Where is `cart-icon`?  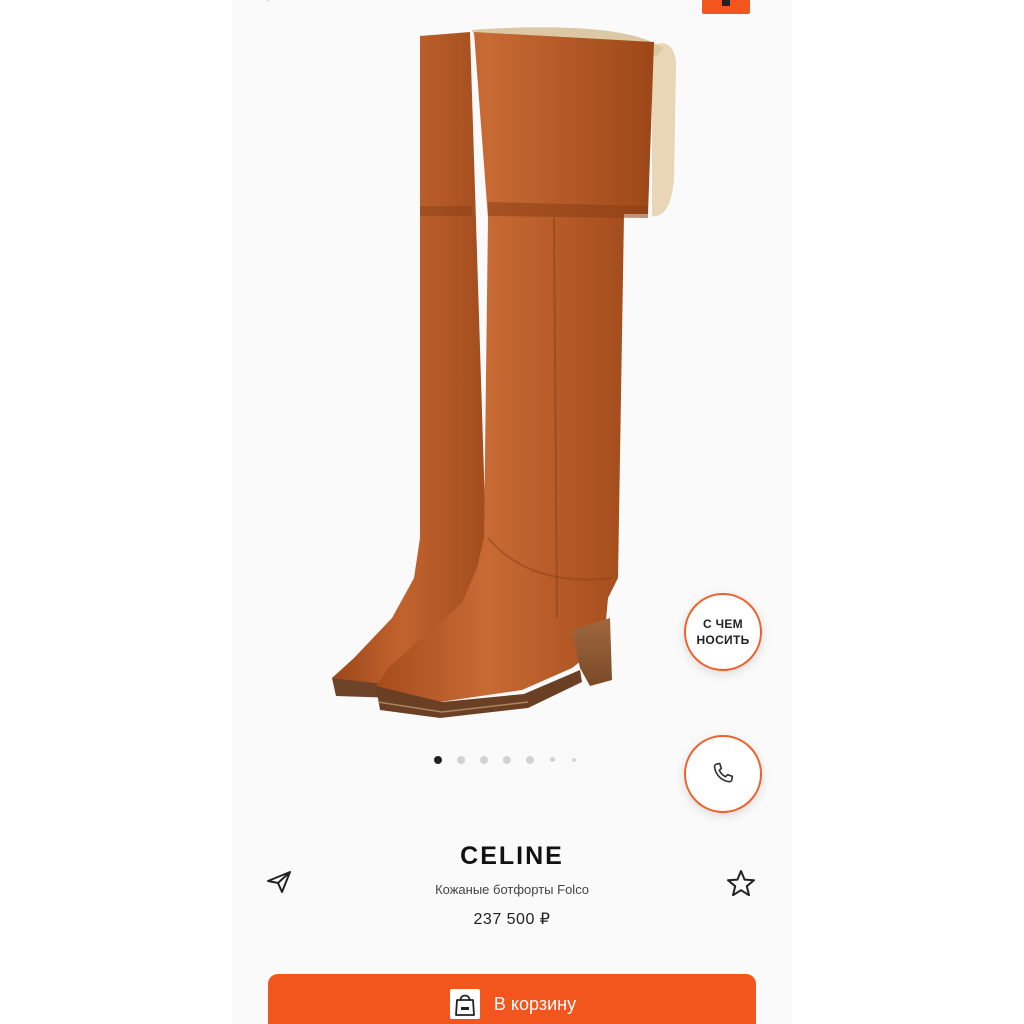 cart-icon is located at coordinates (726, 7).